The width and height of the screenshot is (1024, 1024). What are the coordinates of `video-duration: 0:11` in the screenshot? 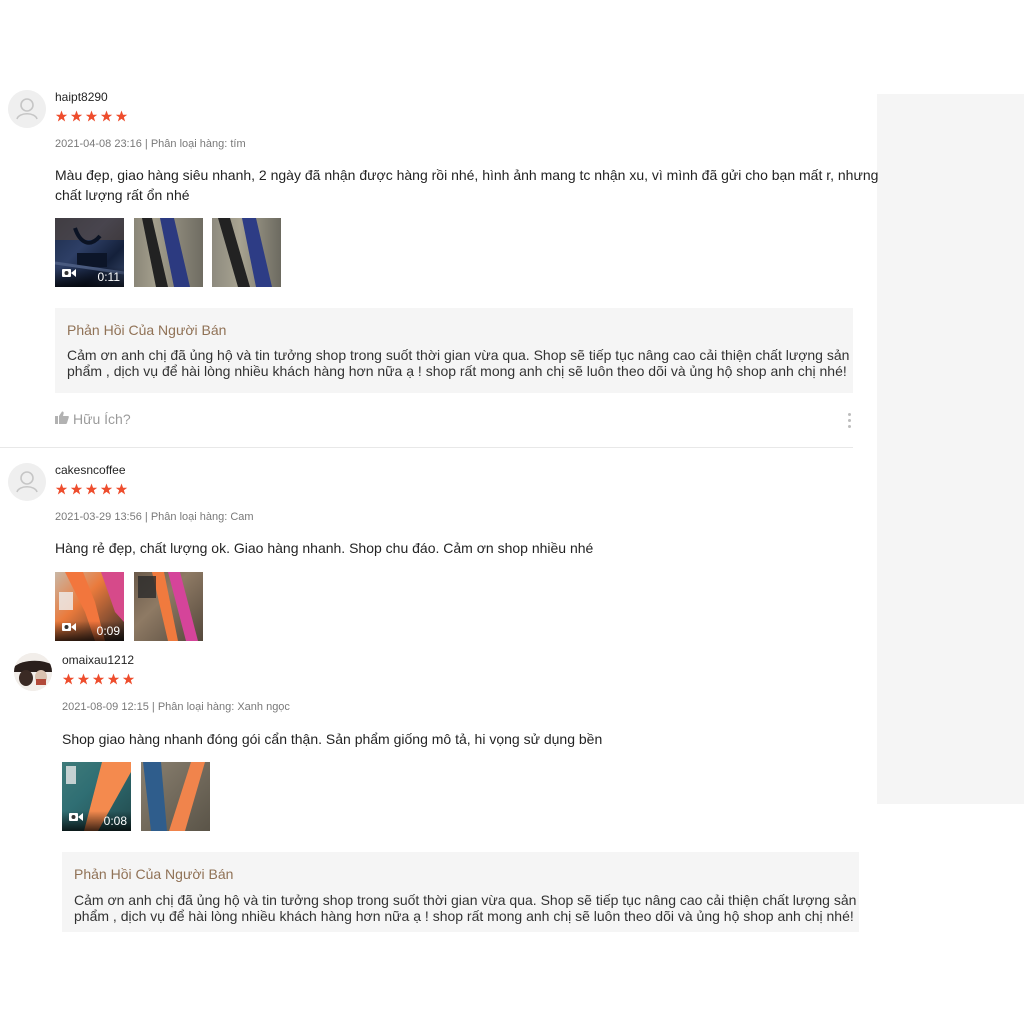 It's located at (108, 277).